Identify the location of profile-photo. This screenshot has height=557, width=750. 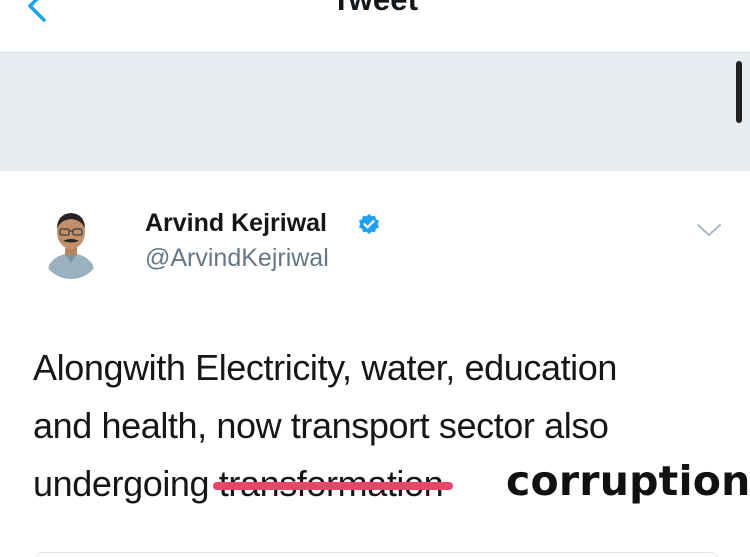
(71, 240).